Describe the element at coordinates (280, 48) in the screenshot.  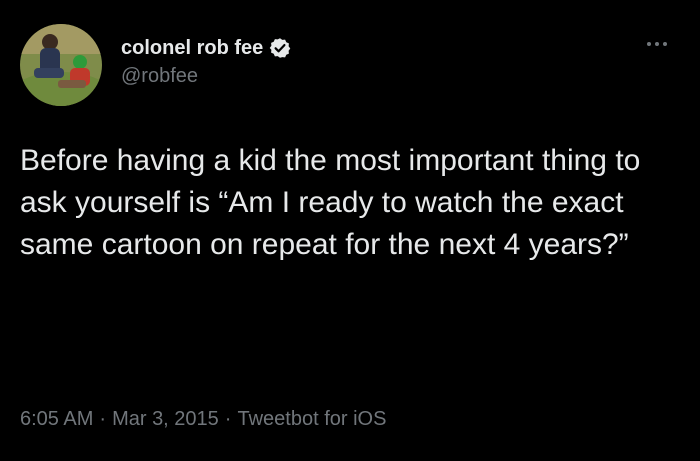
I see `verified-badge-icon` at that location.